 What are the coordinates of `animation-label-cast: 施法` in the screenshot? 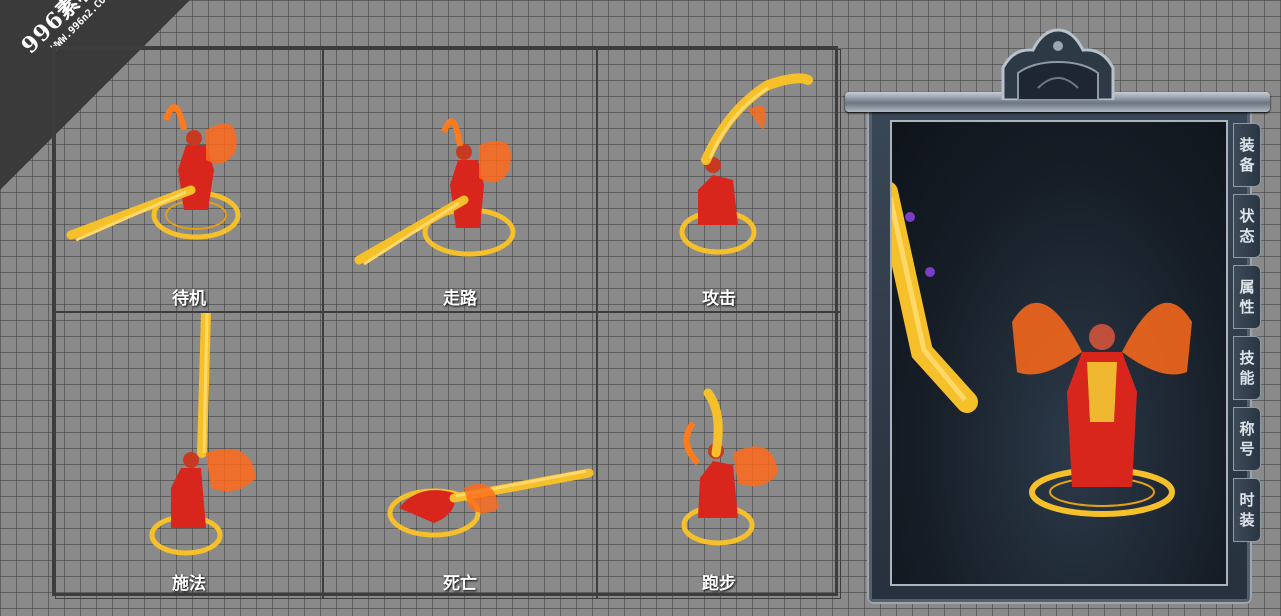 It's located at (189, 584).